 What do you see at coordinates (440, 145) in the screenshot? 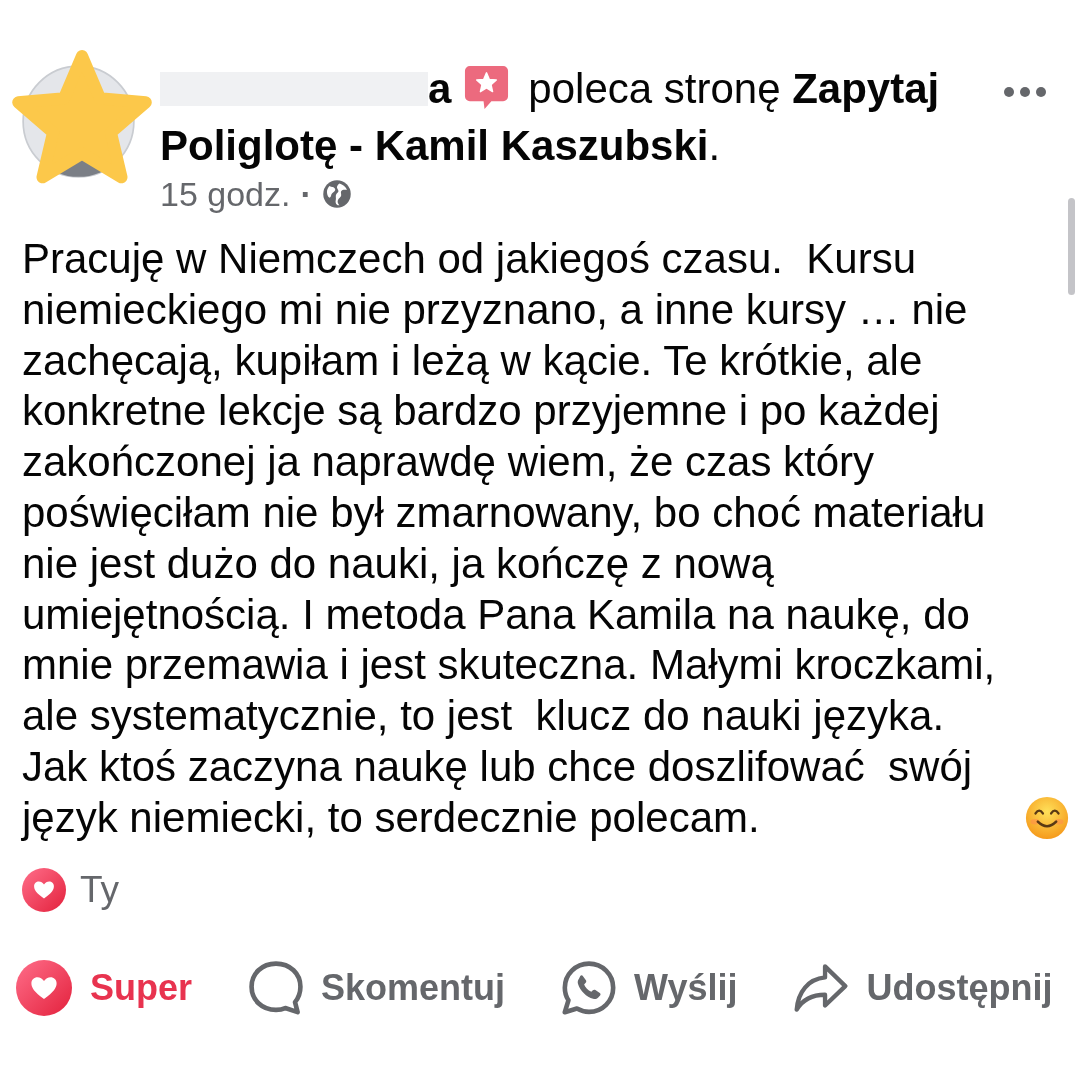
I see `recommendation-text: Poliglotę - Kamil Kaszubski.` at bounding box center [440, 145].